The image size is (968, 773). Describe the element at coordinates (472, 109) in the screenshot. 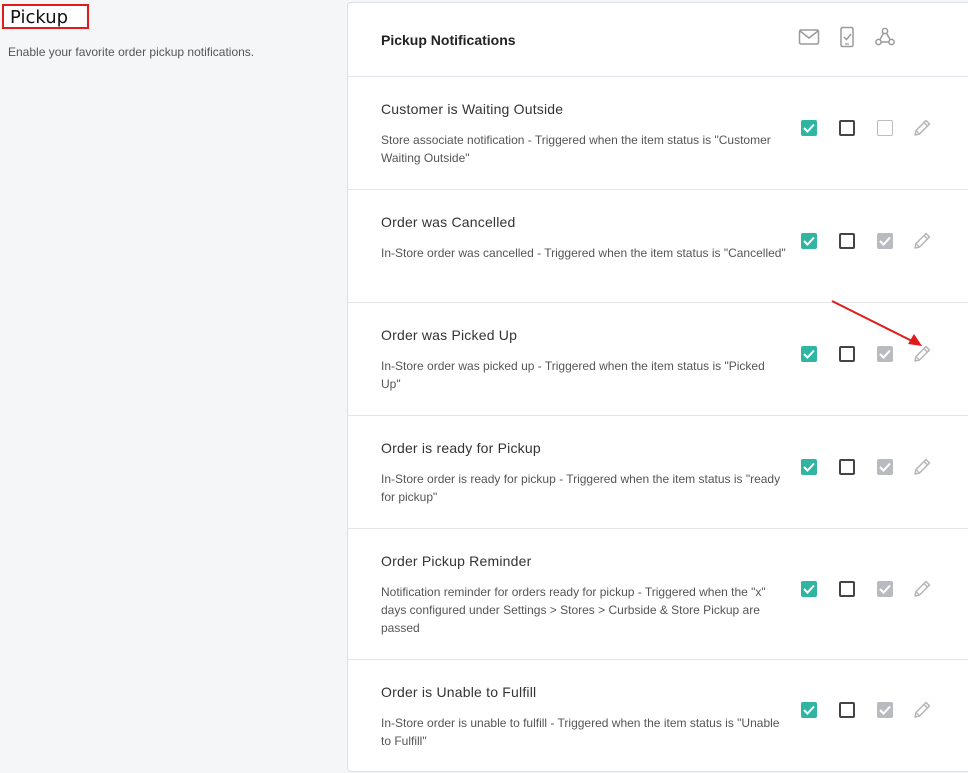

I see `notification-title: Customer is Waiting Outside` at that location.